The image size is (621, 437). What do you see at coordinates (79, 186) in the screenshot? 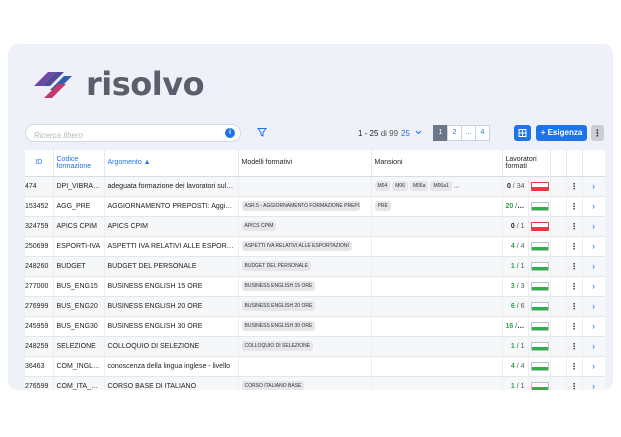
I see `cell-code: DPI_VIBRAZIONI` at bounding box center [79, 186].